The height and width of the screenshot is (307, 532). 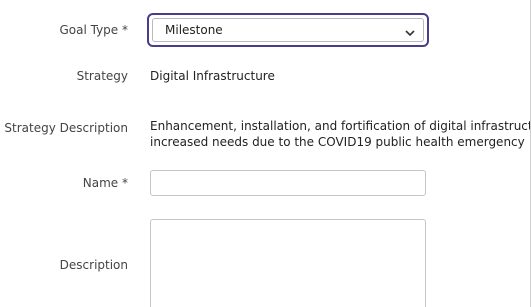 What do you see at coordinates (66, 128) in the screenshot?
I see `strategy-description-label: Strategy Description` at bounding box center [66, 128].